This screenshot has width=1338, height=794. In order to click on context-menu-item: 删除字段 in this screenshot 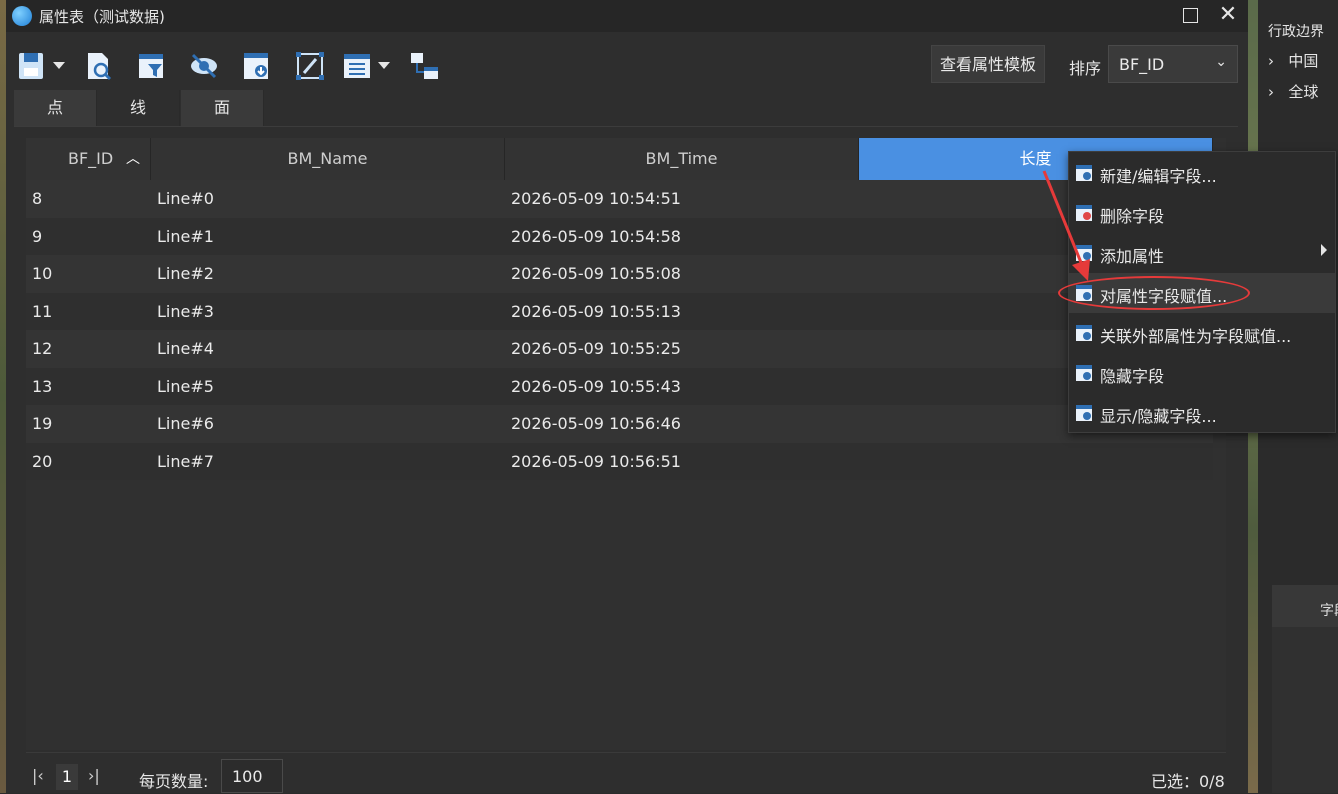, I will do `click(1202, 213)`.